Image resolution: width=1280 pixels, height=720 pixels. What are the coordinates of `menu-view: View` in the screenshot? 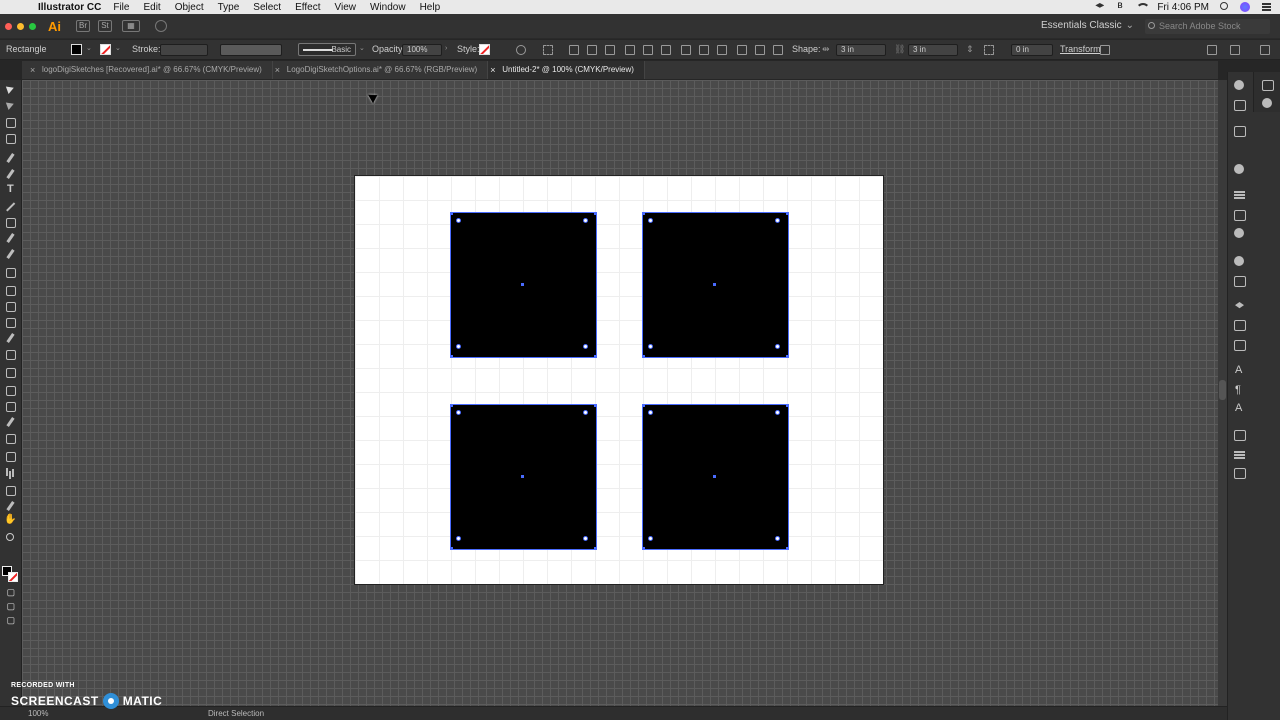 It's located at (345, 7).